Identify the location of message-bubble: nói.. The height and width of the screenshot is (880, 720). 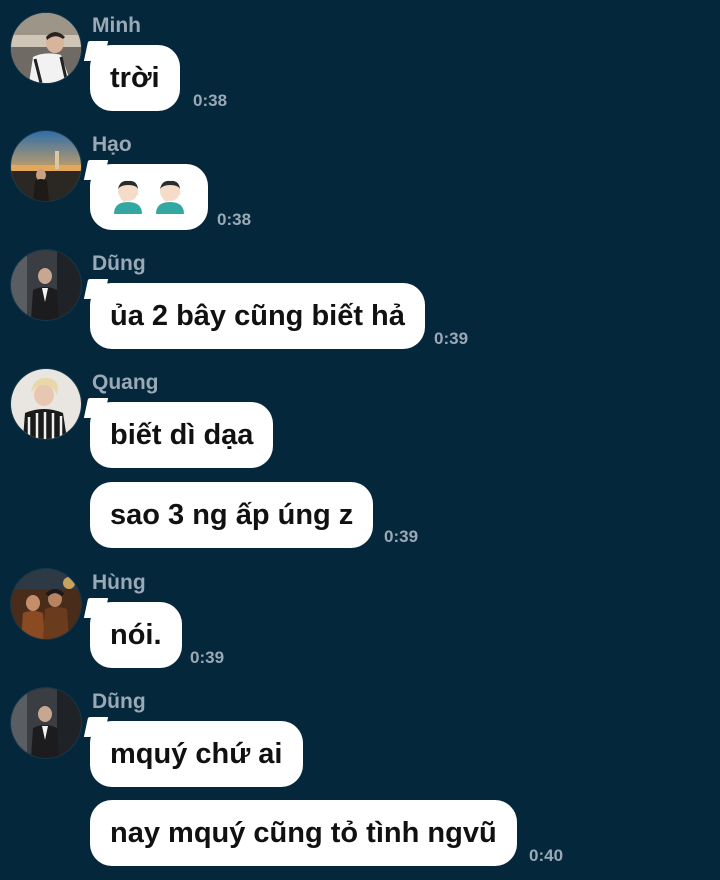
(136, 635).